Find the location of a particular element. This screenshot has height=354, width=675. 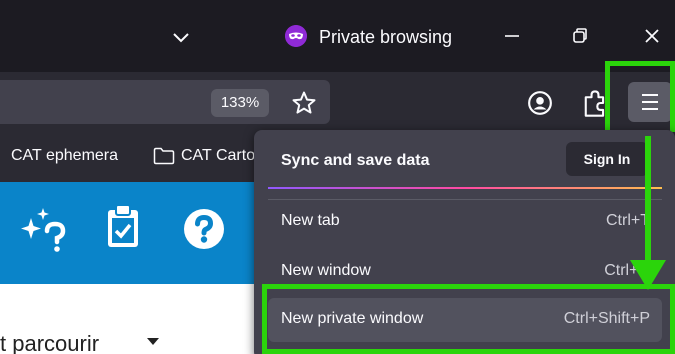

private-window-highlight is located at coordinates (468, 319).